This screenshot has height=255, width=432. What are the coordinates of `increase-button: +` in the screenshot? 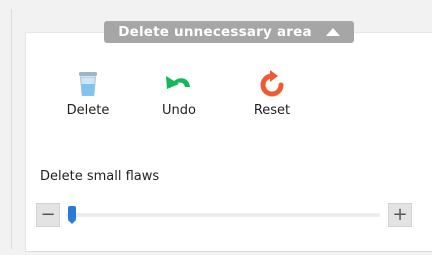 It's located at (400, 215).